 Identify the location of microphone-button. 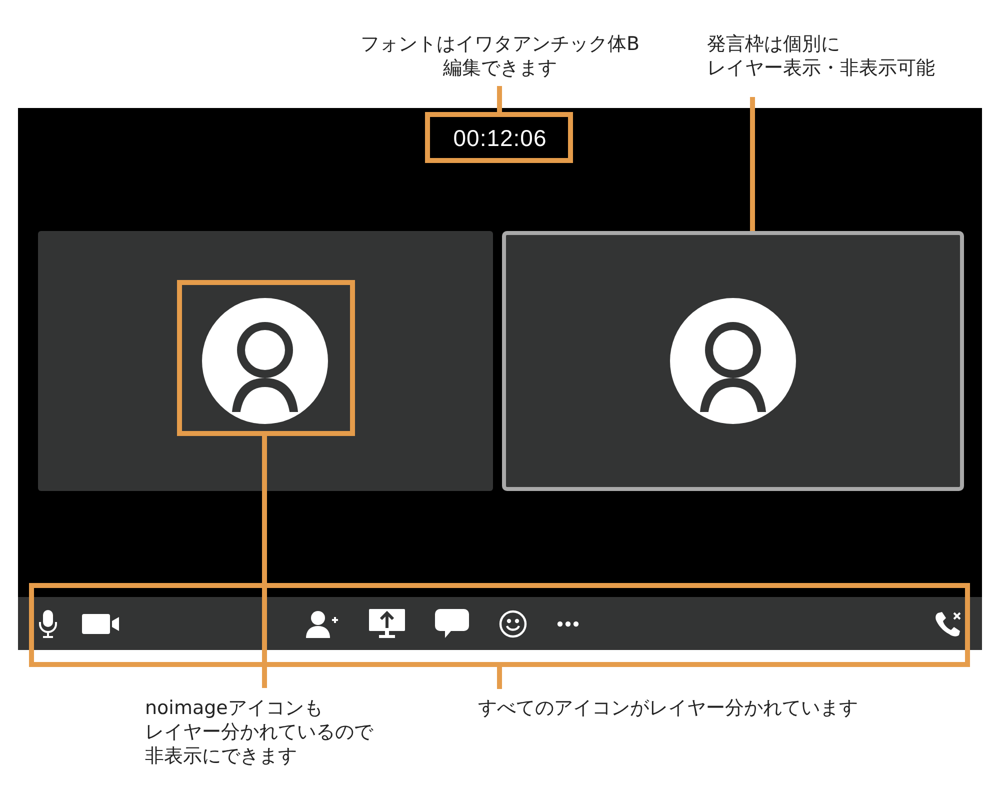
(48, 623).